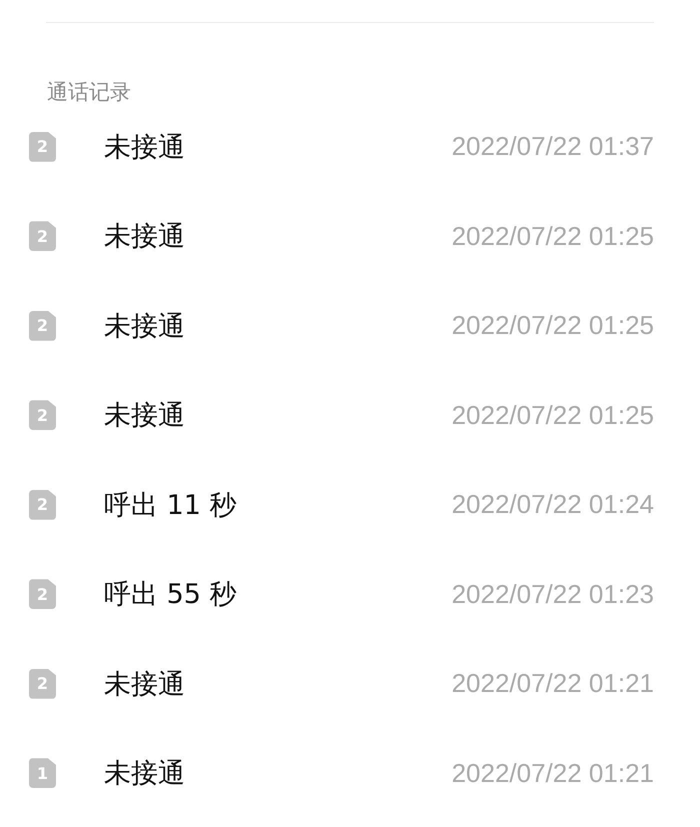 This screenshot has width=700, height=827. I want to click on call-status: 呼出 11 秒, so click(170, 505).